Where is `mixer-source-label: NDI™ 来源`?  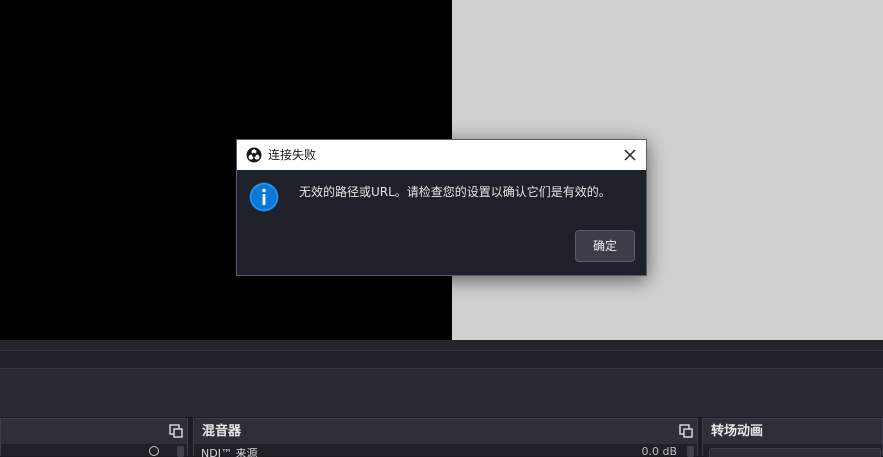
mixer-source-label: NDI™ 来源 is located at coordinates (229, 452).